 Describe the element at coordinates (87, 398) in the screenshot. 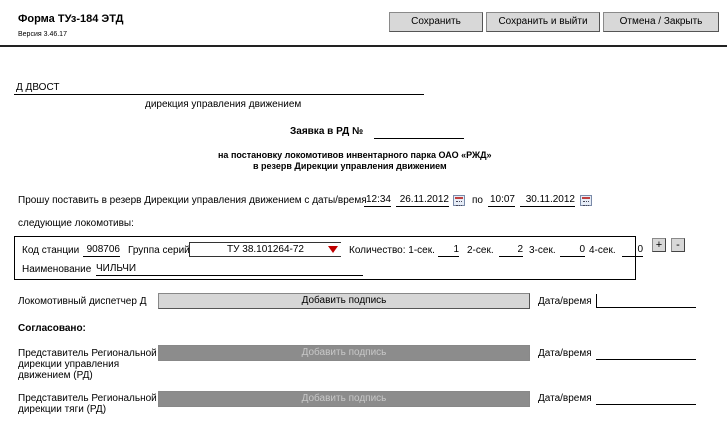

I see `rep-rt-label-line-1: Представитель Региональной` at that location.